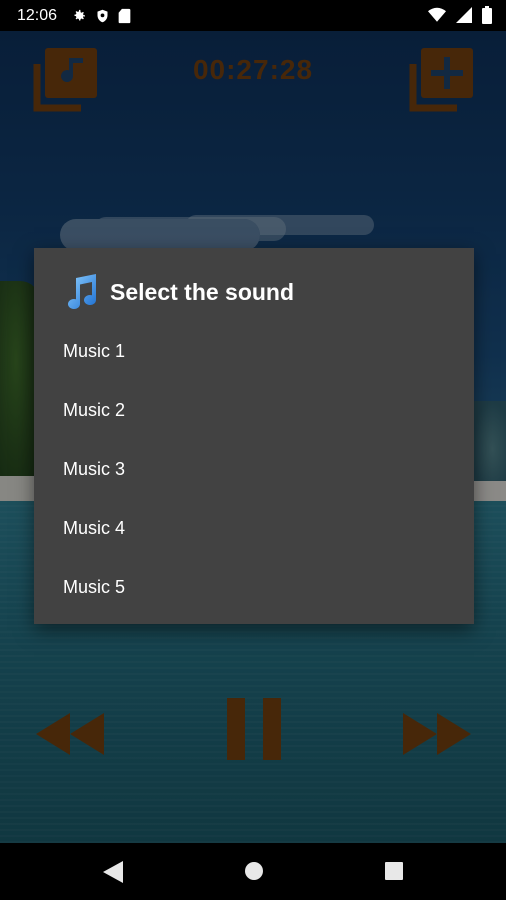 The width and height of the screenshot is (506, 900). Describe the element at coordinates (94, 528) in the screenshot. I see `sound-item-label: Music 4` at that location.